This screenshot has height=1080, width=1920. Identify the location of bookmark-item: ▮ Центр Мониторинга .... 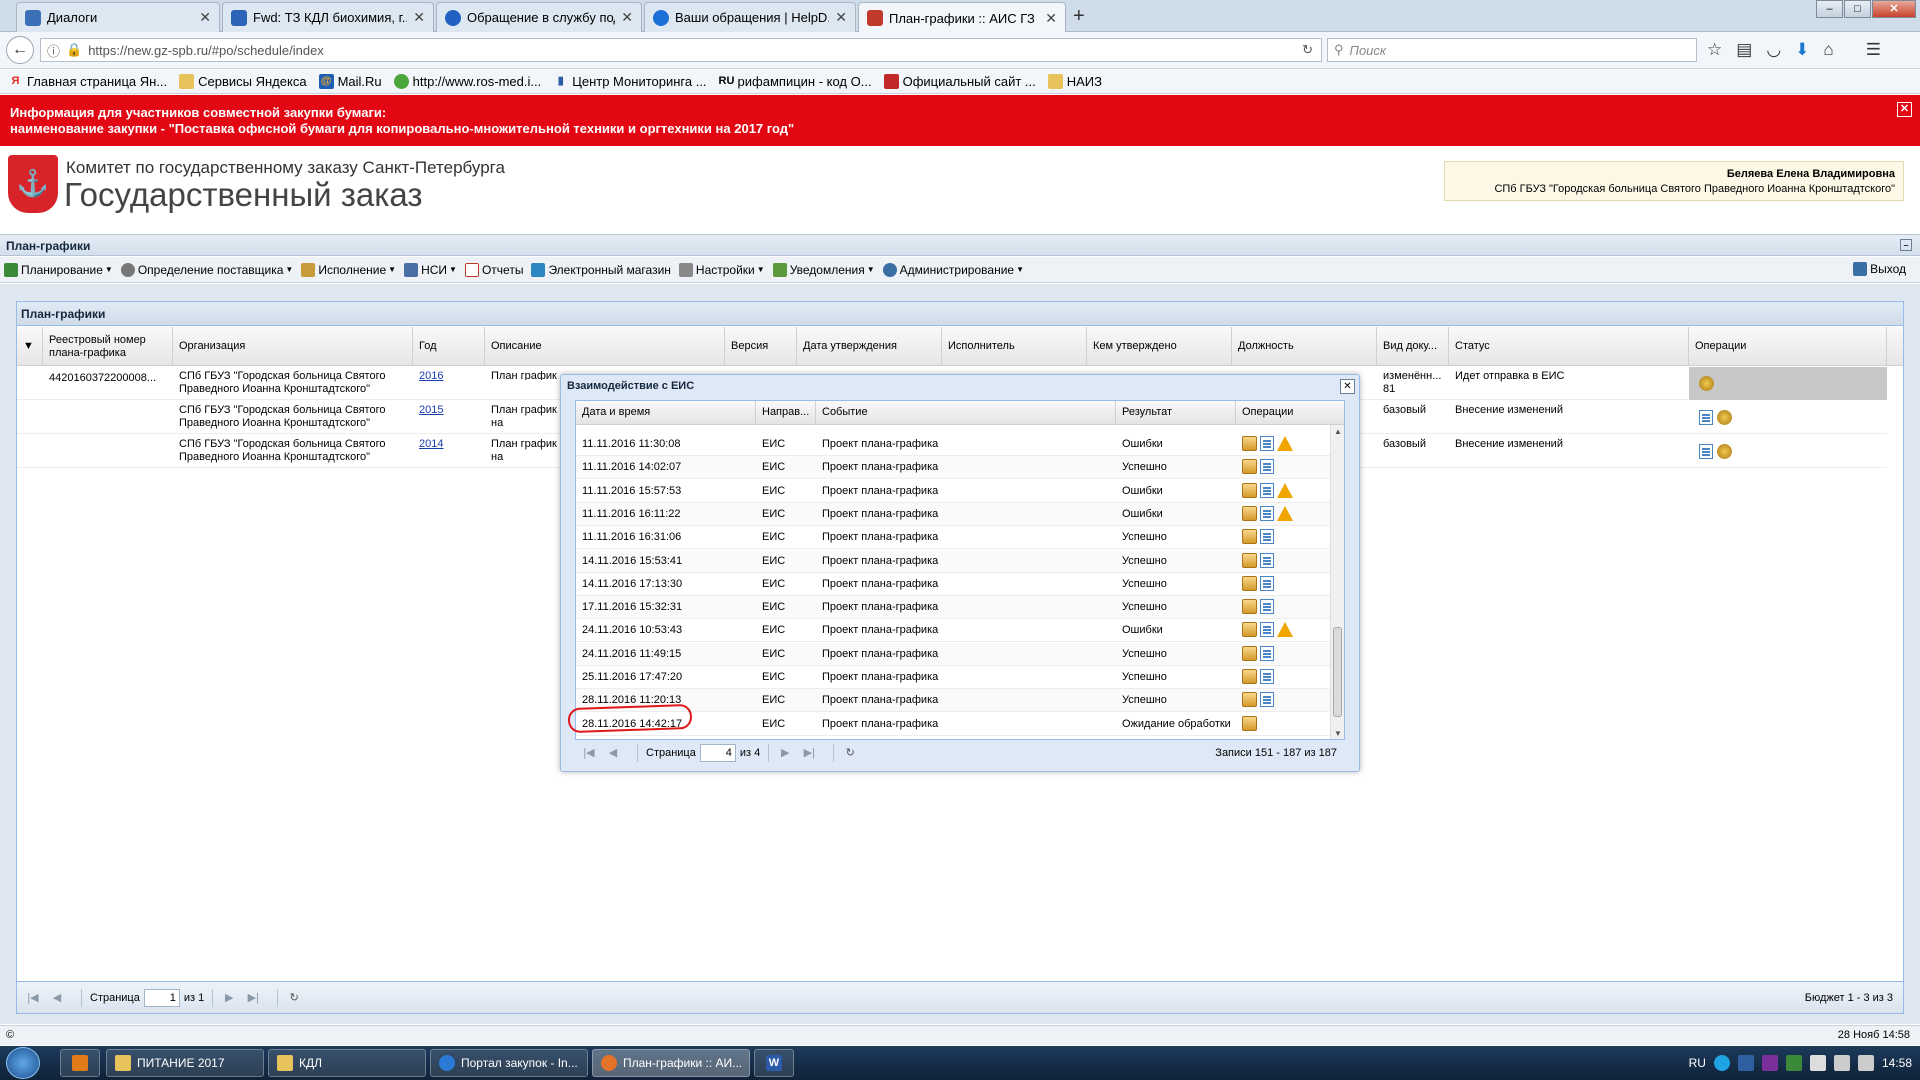
(630, 81).